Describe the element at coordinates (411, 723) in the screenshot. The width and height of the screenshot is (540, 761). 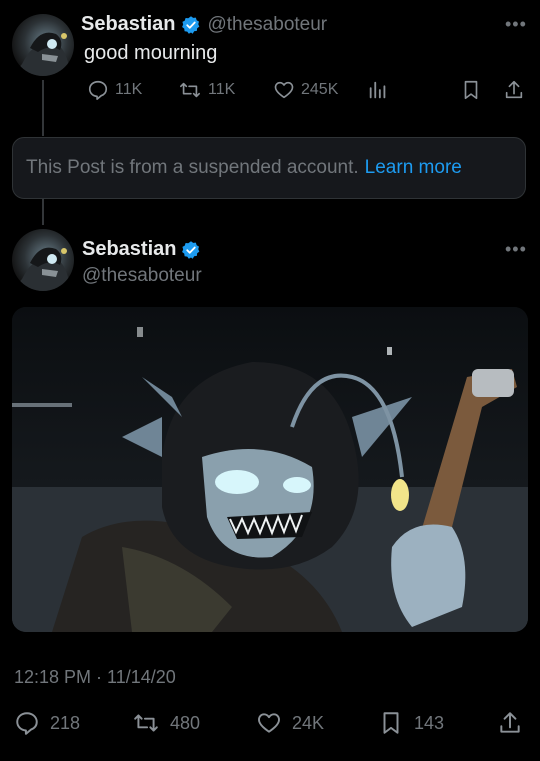
I see `bookmark-button: 143` at that location.